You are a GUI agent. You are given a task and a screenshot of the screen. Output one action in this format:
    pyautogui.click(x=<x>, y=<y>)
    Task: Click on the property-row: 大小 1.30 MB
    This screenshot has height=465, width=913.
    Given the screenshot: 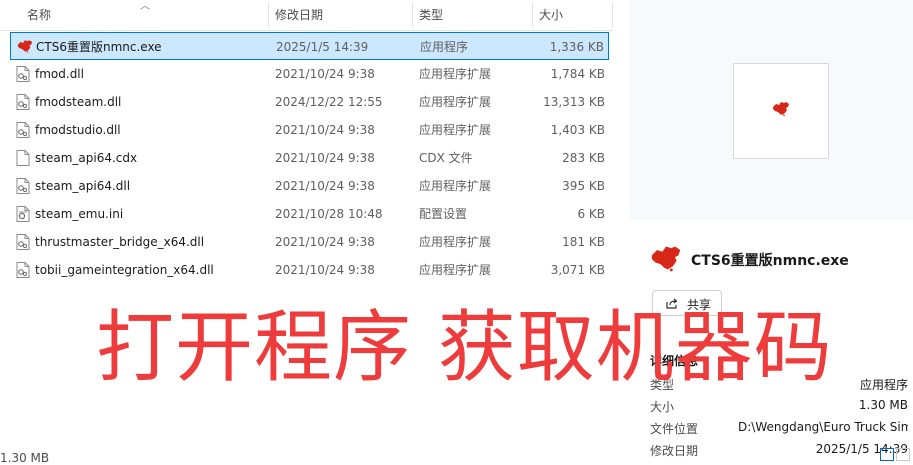 What is the action you would take?
    pyautogui.click(x=779, y=408)
    